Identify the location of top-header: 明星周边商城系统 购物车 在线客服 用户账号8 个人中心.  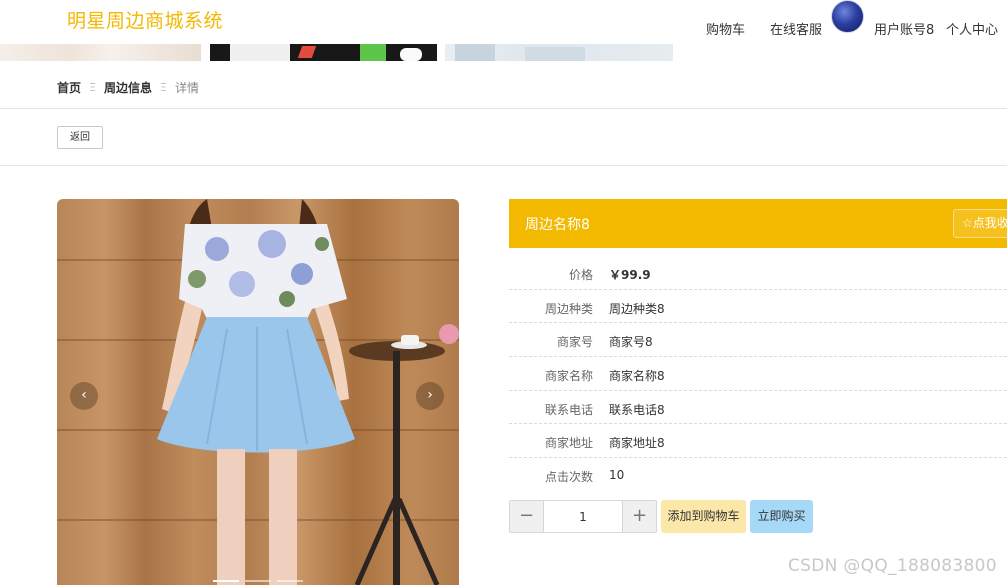
(503, 22).